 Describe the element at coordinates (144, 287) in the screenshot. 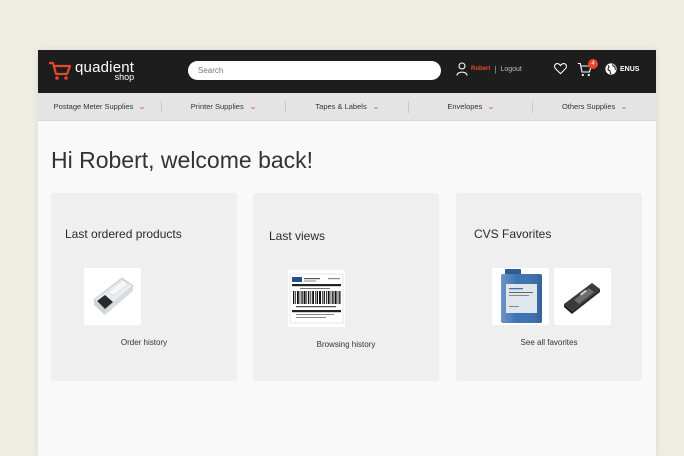

I see `last-ordered-products-card: Last ordered products Order history` at that location.